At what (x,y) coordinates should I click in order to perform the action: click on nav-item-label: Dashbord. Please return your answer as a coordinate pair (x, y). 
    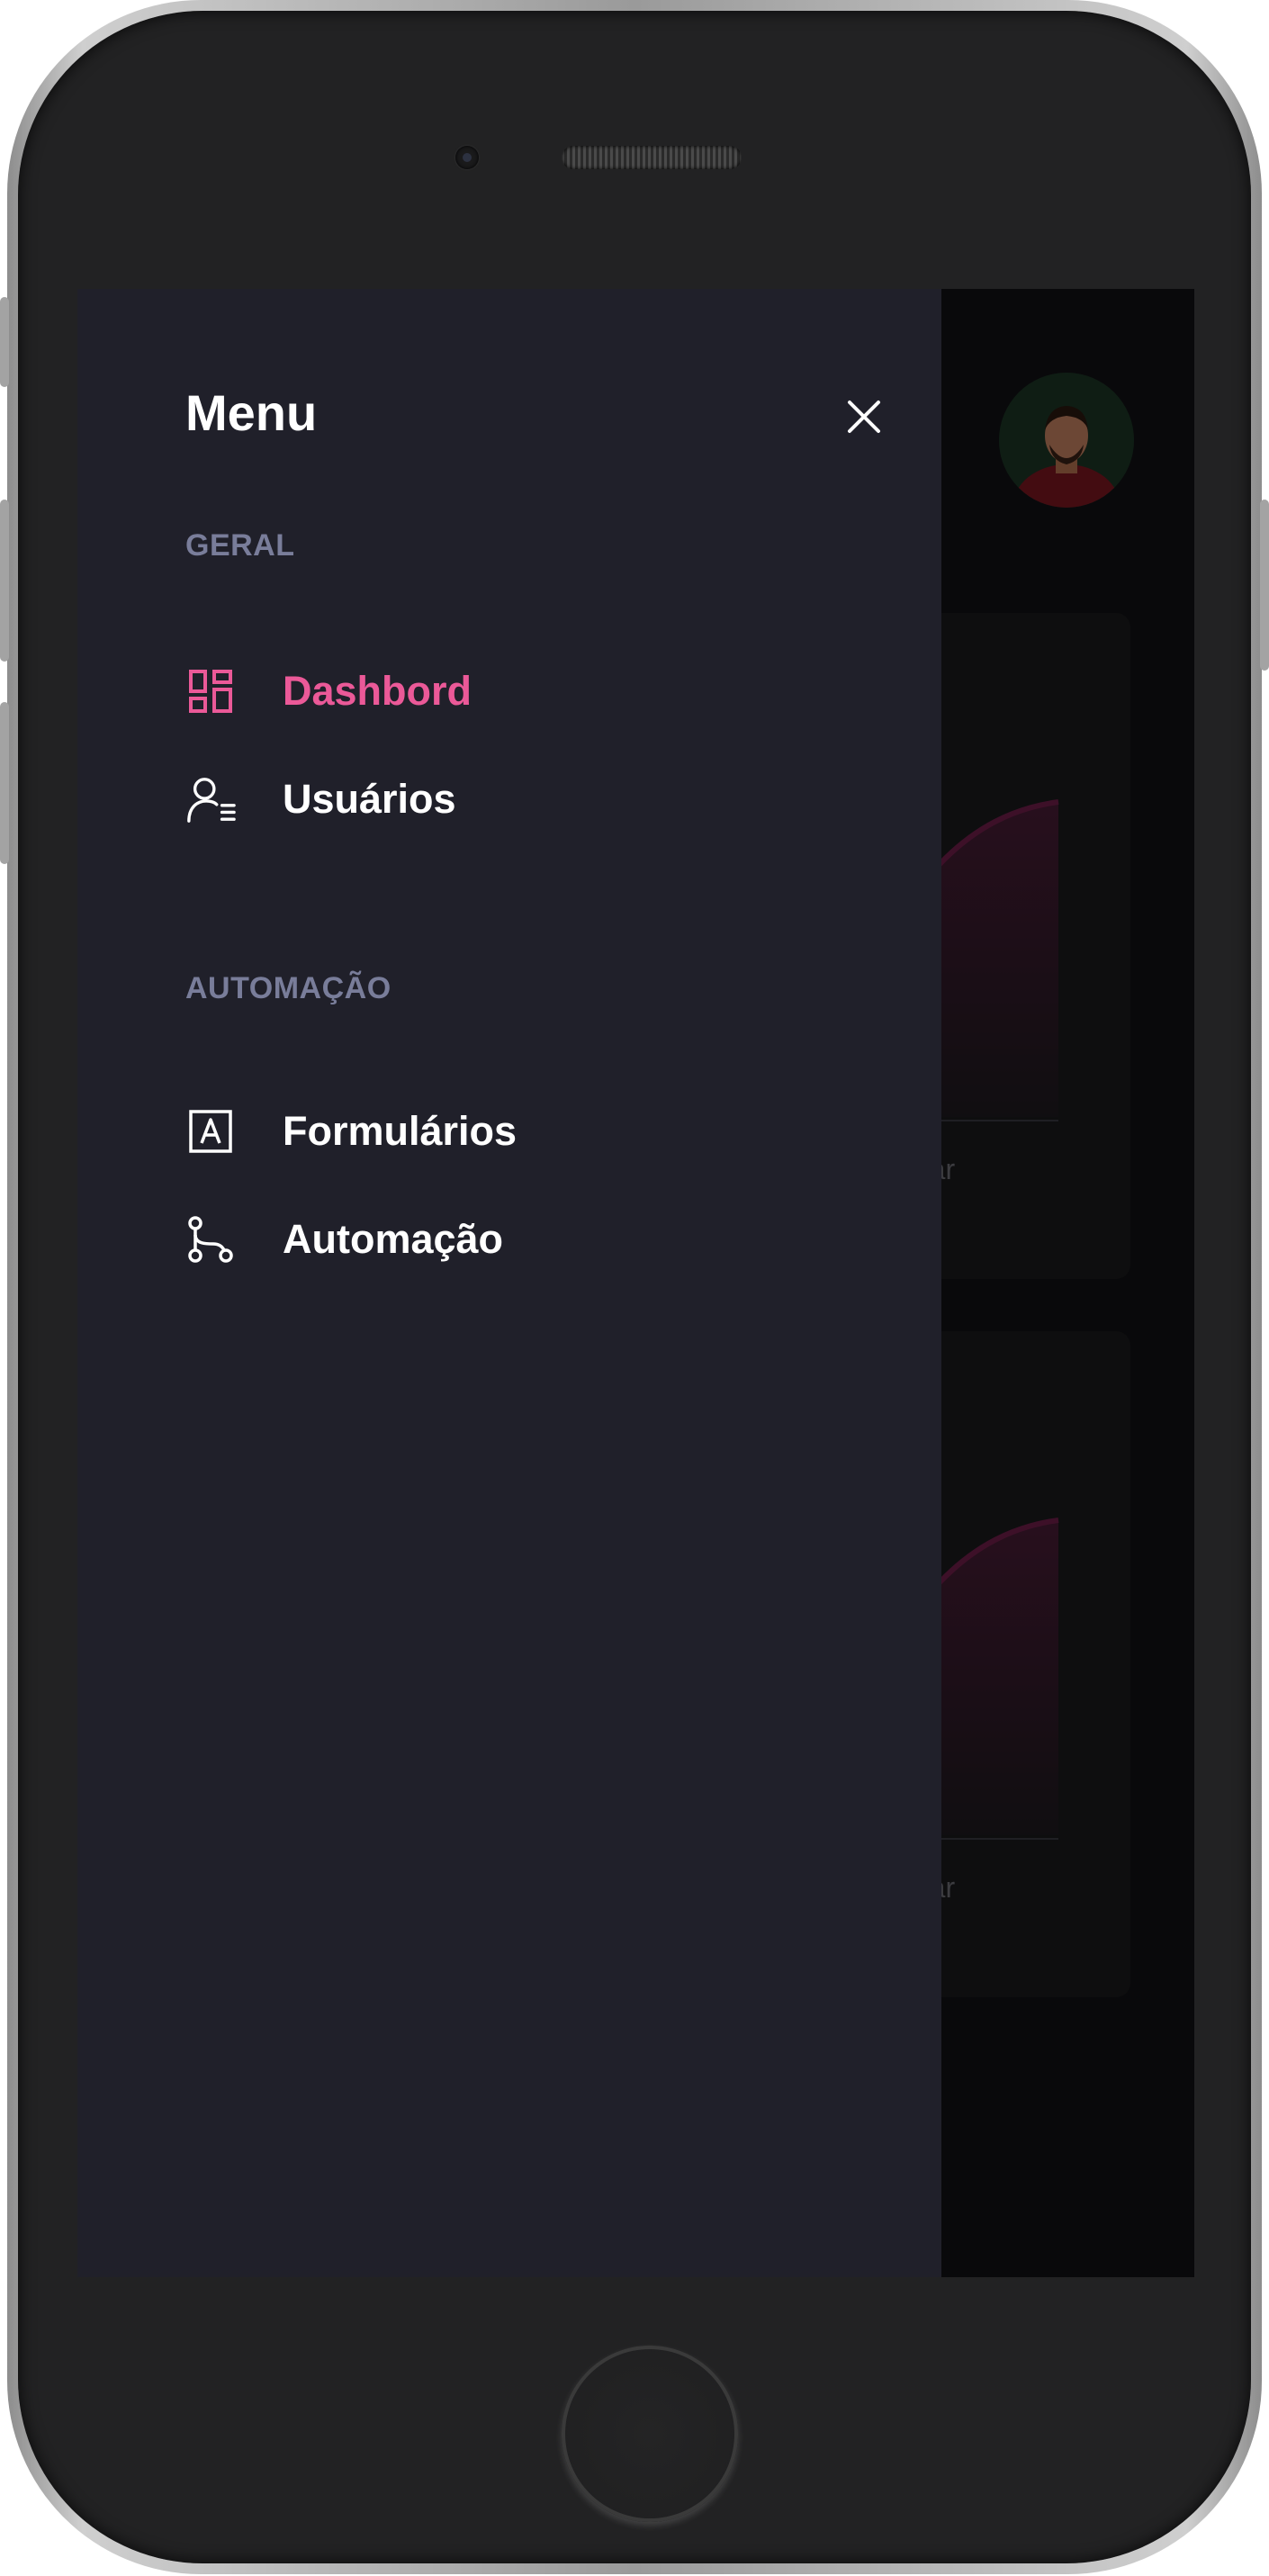
    Looking at the image, I should click on (377, 691).